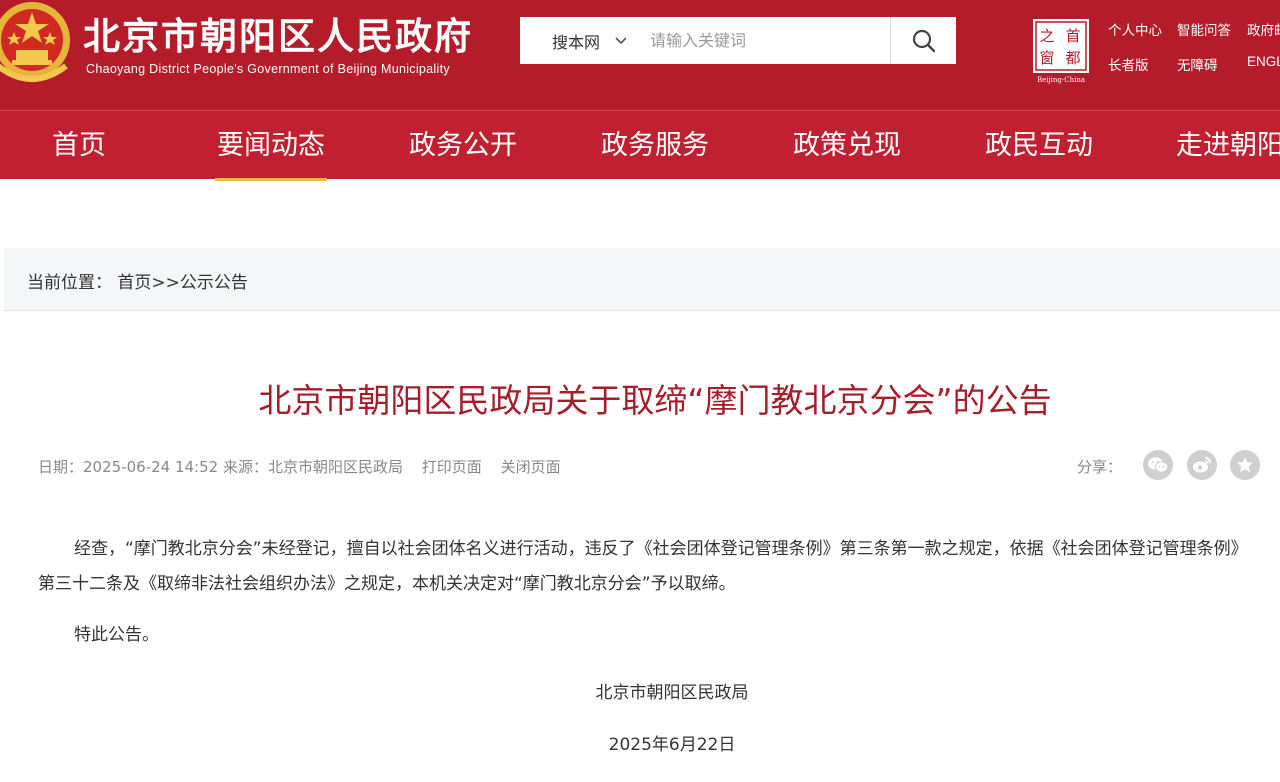  What do you see at coordinates (134, 283) in the screenshot?
I see `breadcrumb-home: 首页` at bounding box center [134, 283].